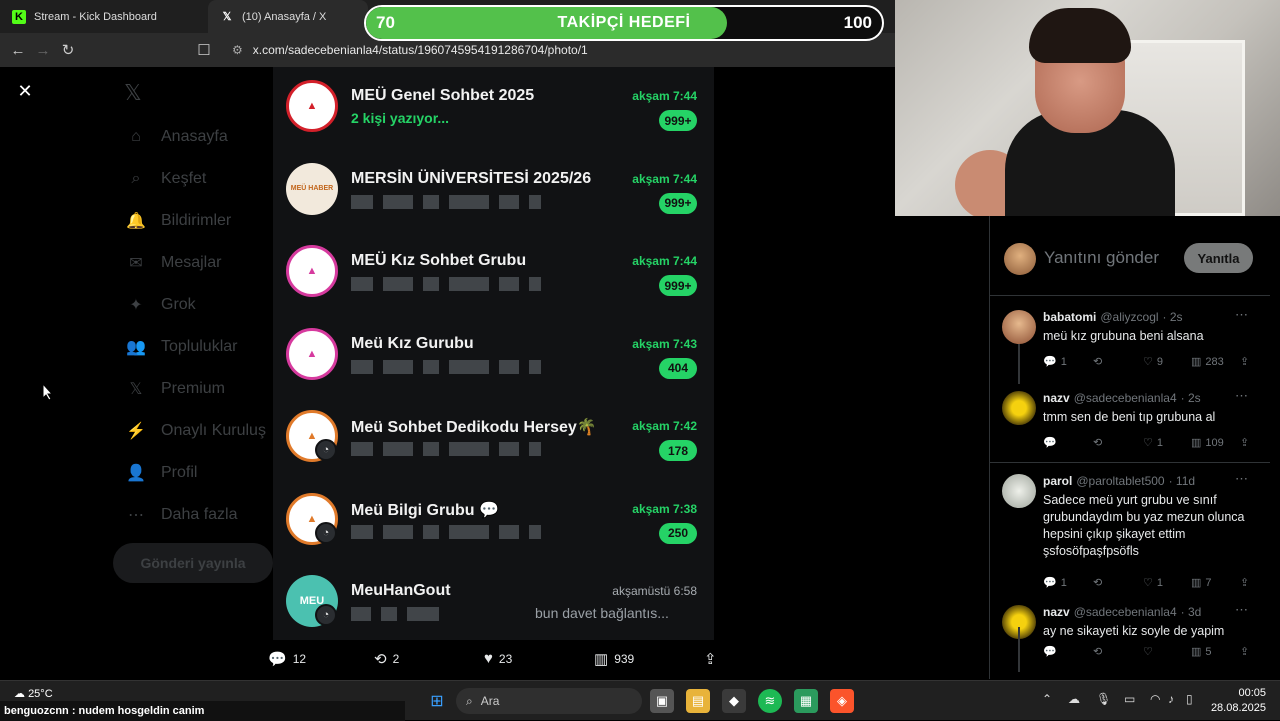 The width and height of the screenshot is (1280, 721). What do you see at coordinates (493, 272) in the screenshot?
I see `chat-list-item: ▲ MEÜ Kız Sohbet Grubu akşam 7:44 999+` at bounding box center [493, 272].